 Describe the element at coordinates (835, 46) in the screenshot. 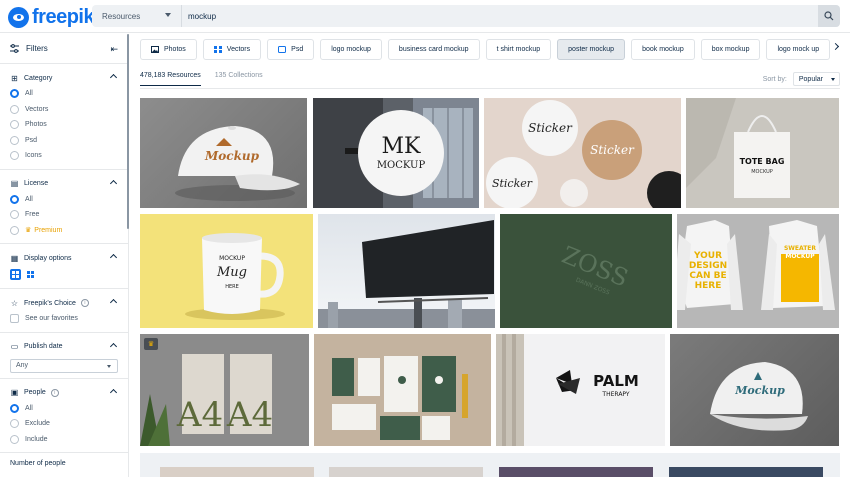

I see `chevron-right-icon` at that location.